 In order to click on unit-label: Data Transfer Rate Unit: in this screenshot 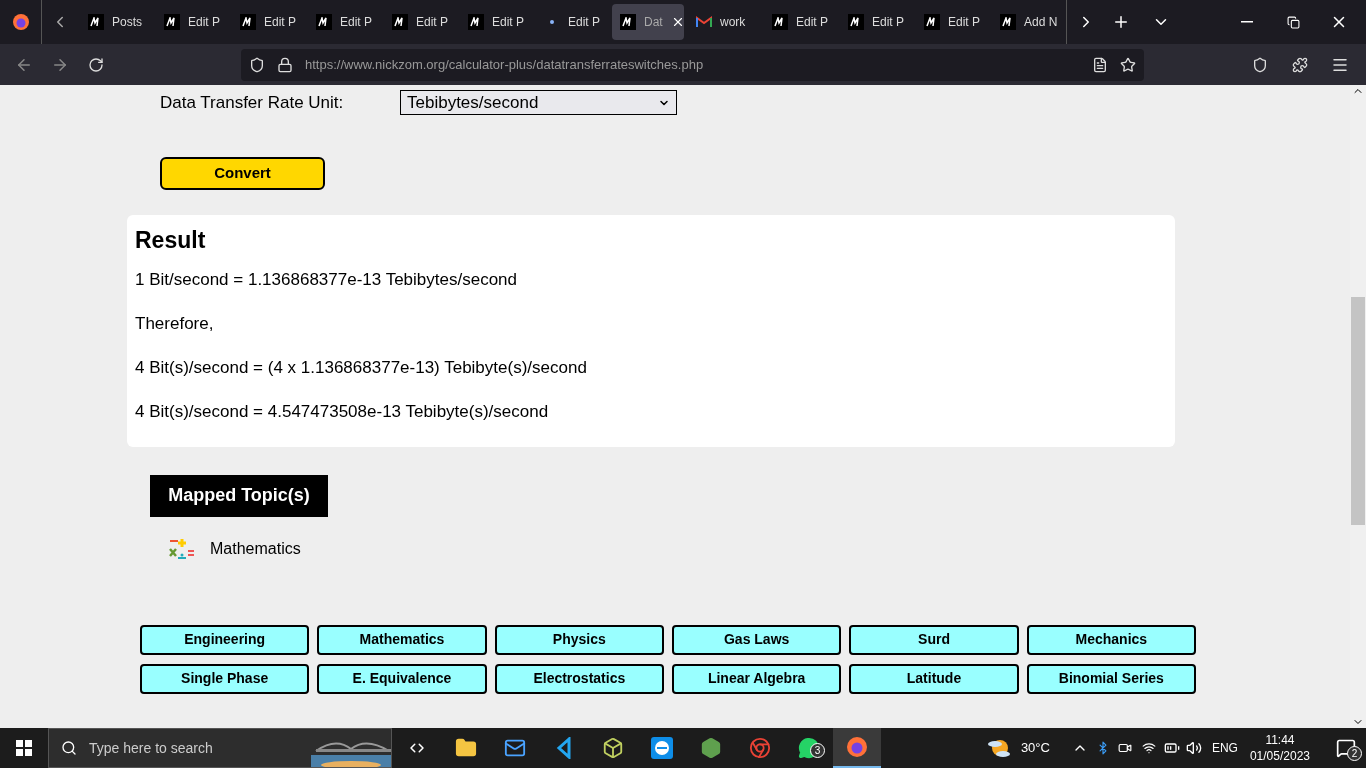, I will do `click(252, 103)`.